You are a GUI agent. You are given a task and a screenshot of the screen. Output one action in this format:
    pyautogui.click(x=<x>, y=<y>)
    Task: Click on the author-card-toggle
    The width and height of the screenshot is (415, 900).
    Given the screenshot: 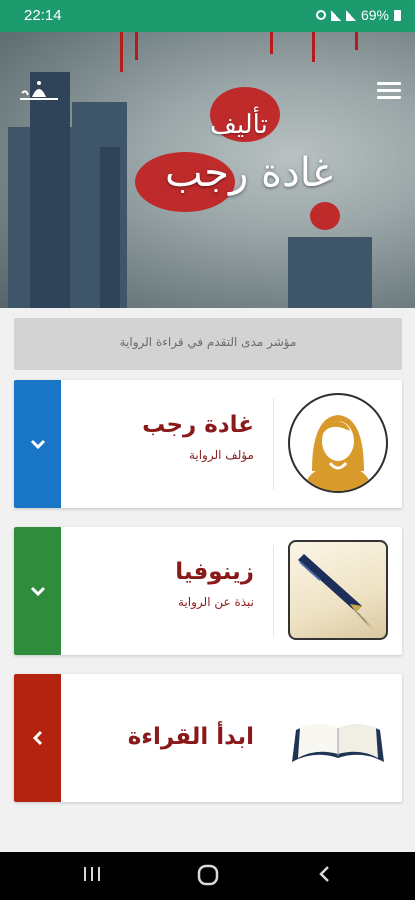 What is the action you would take?
    pyautogui.click(x=37, y=444)
    